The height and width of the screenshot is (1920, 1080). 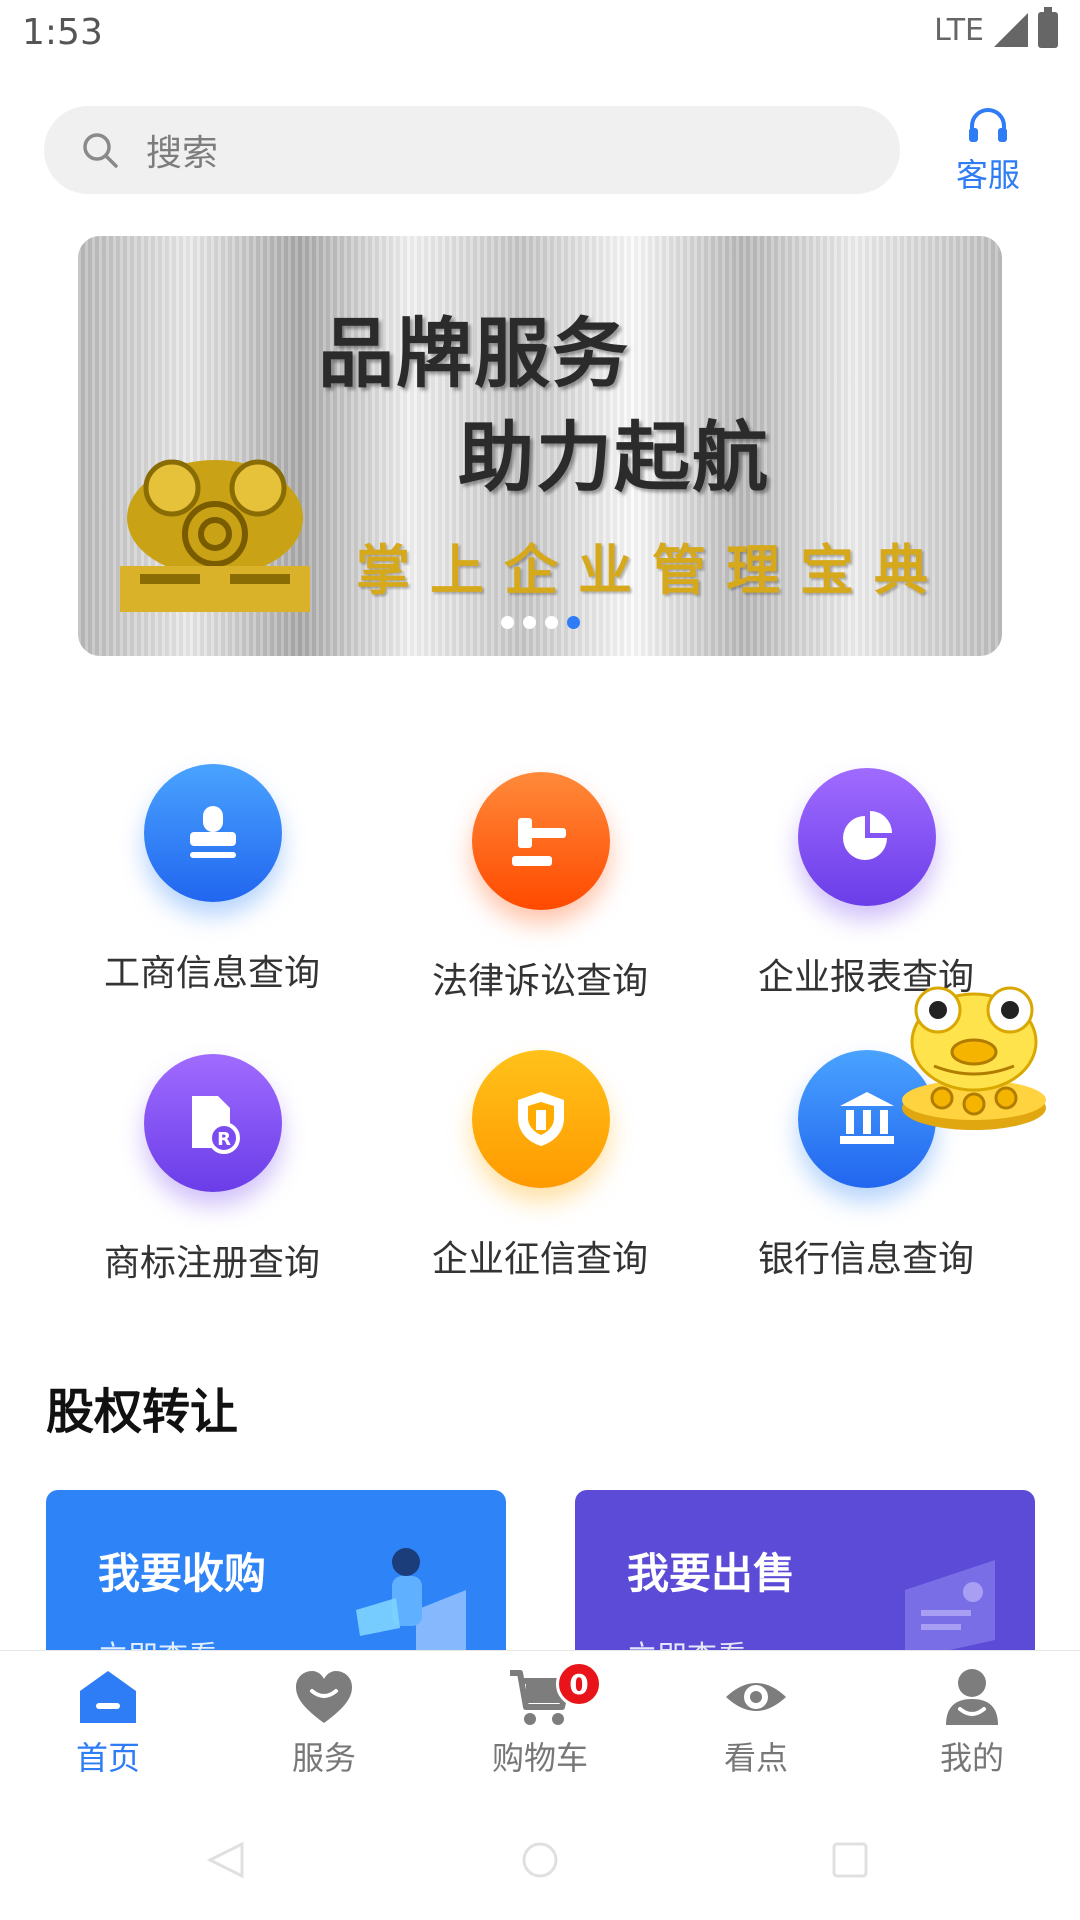 I want to click on nav-label: 看点, so click(x=755, y=1758).